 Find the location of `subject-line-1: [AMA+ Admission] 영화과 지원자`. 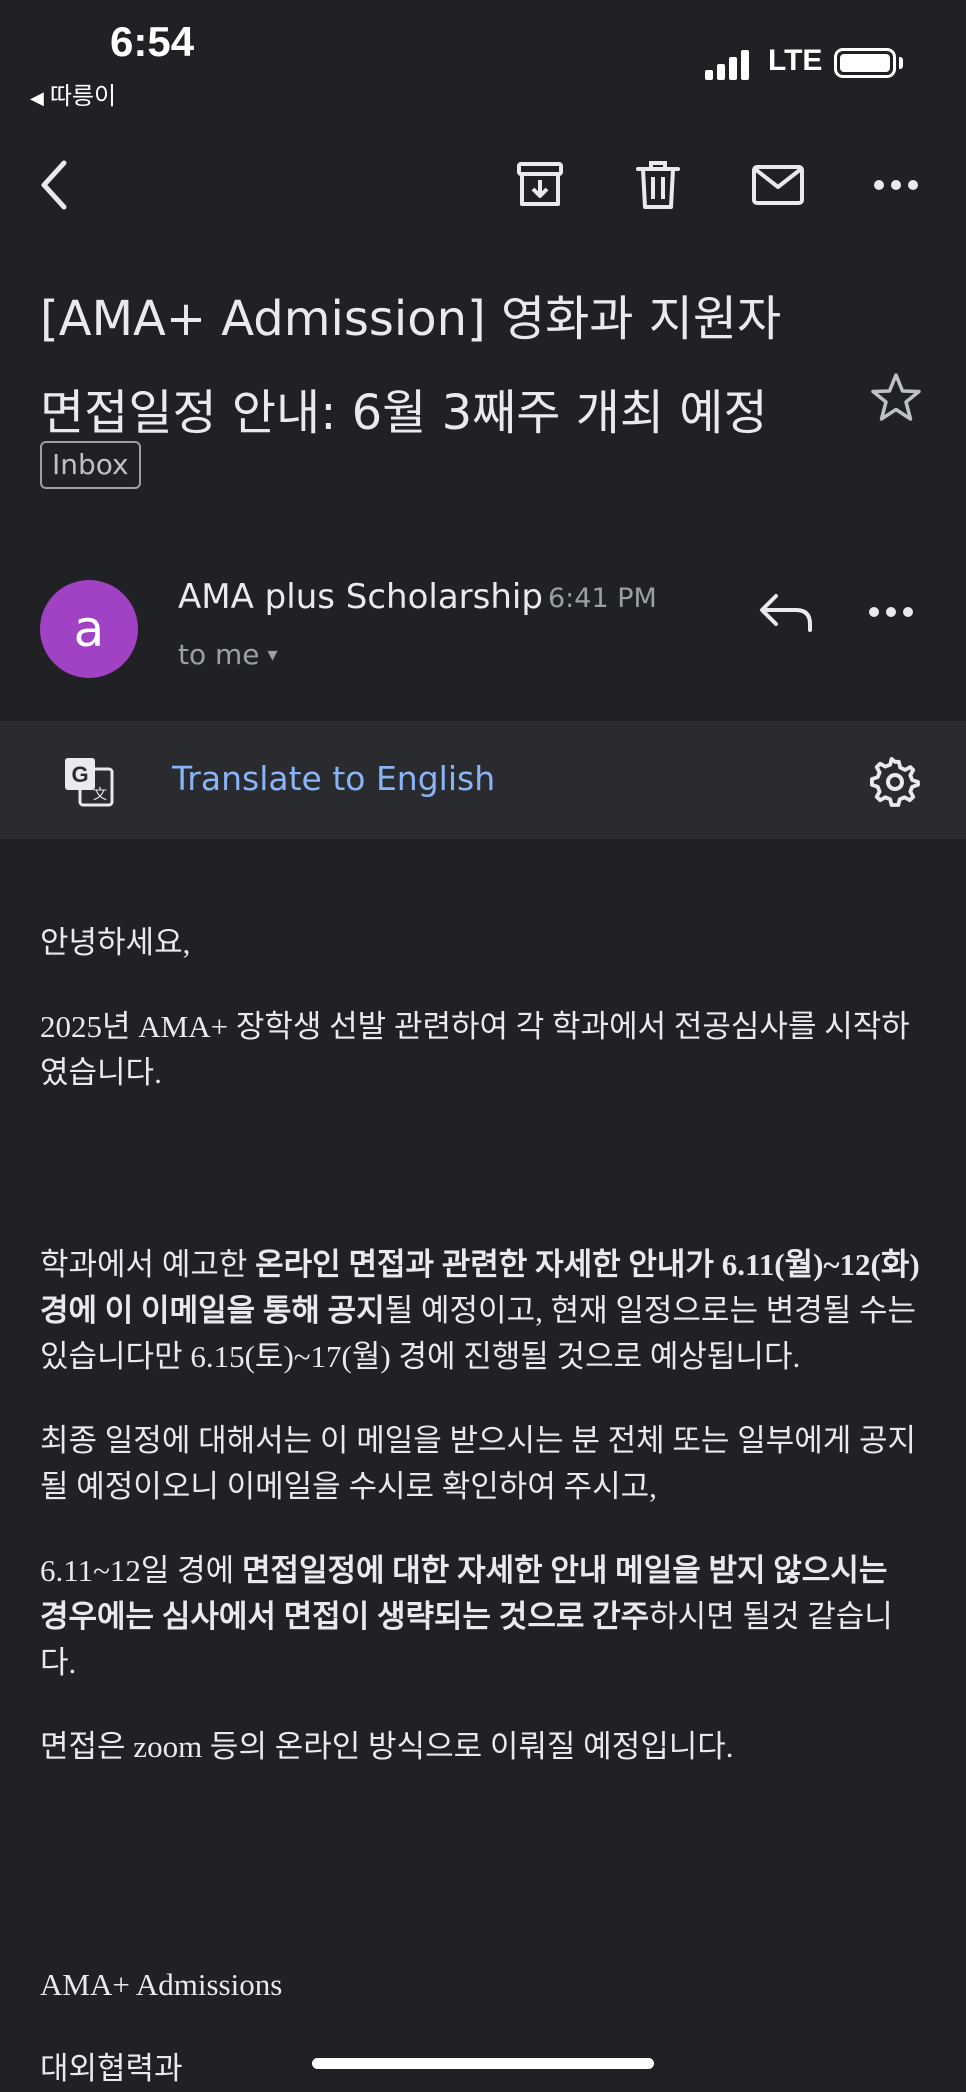

subject-line-1: [AMA+ Admission] 영화과 지원자 is located at coordinates (411, 319).